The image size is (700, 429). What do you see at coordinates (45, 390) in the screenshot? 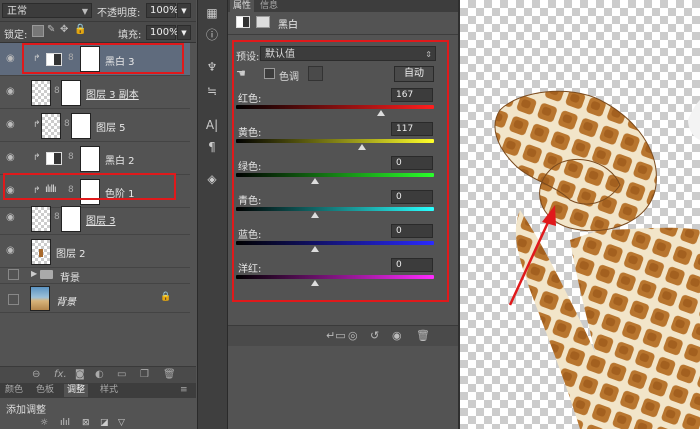
I see `tab-swatches: 色板` at bounding box center [45, 390].